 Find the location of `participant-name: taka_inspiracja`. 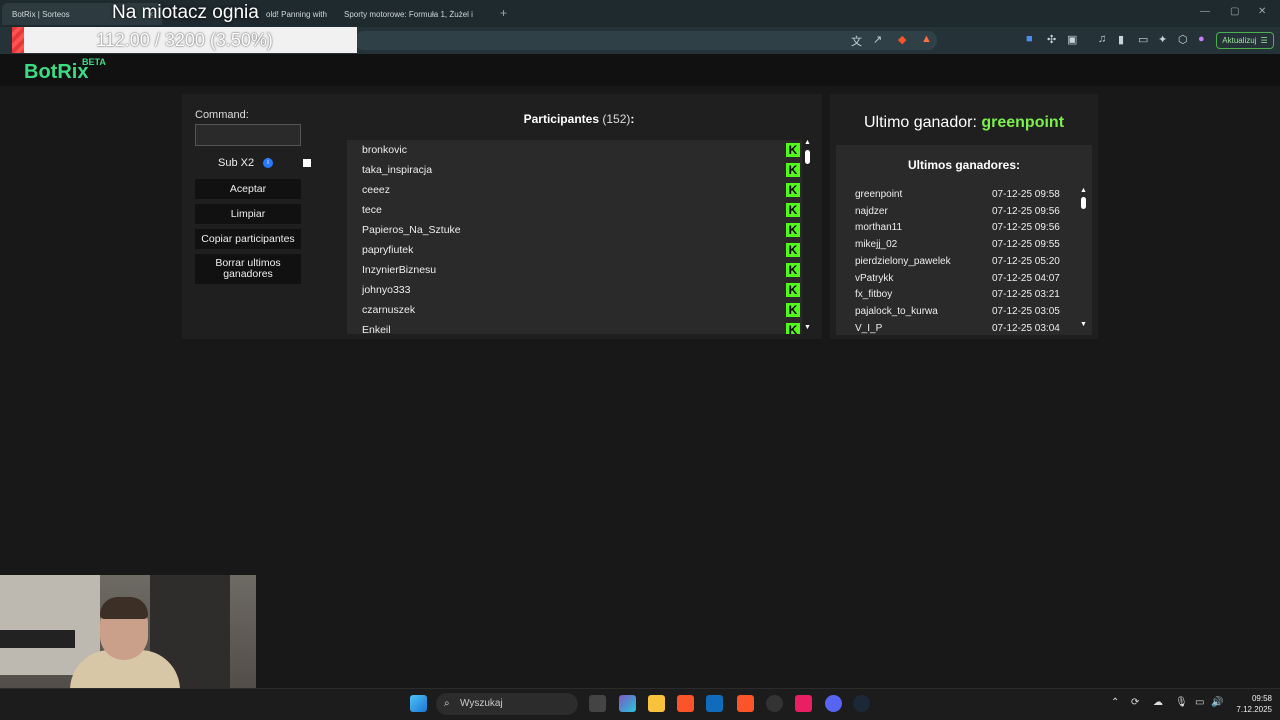

participant-name: taka_inspiracja is located at coordinates (397, 170).